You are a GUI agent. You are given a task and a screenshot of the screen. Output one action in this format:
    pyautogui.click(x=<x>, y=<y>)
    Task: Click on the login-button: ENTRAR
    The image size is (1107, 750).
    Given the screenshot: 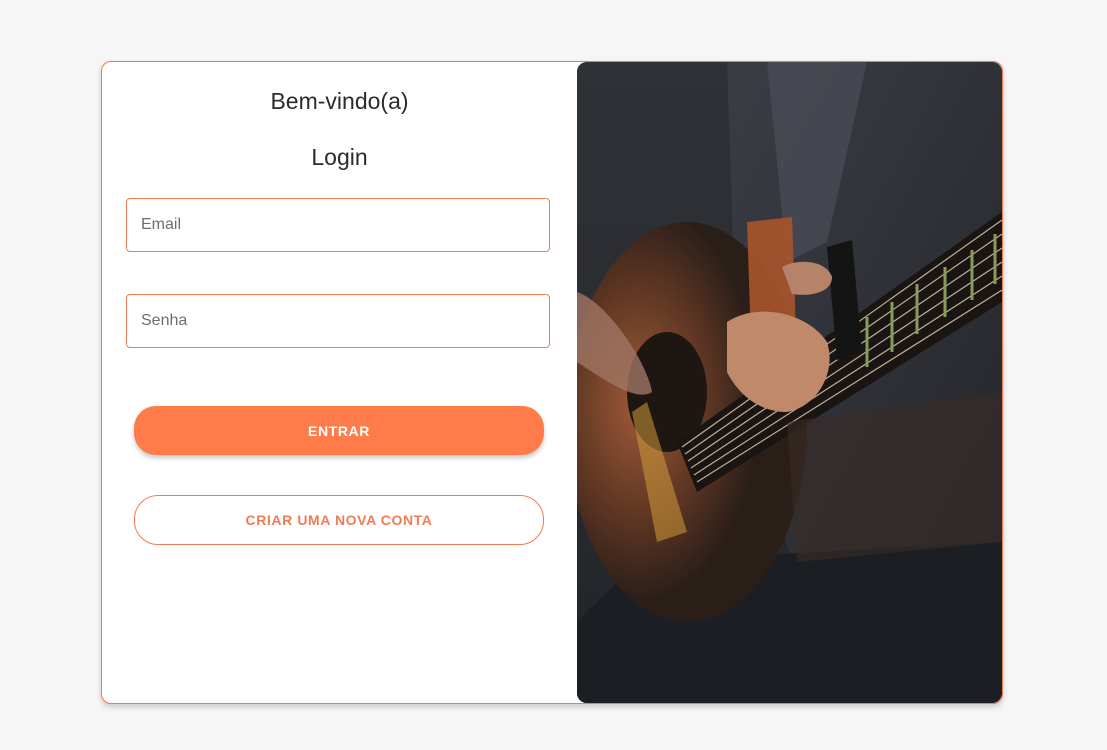 What is the action you would take?
    pyautogui.click(x=339, y=430)
    